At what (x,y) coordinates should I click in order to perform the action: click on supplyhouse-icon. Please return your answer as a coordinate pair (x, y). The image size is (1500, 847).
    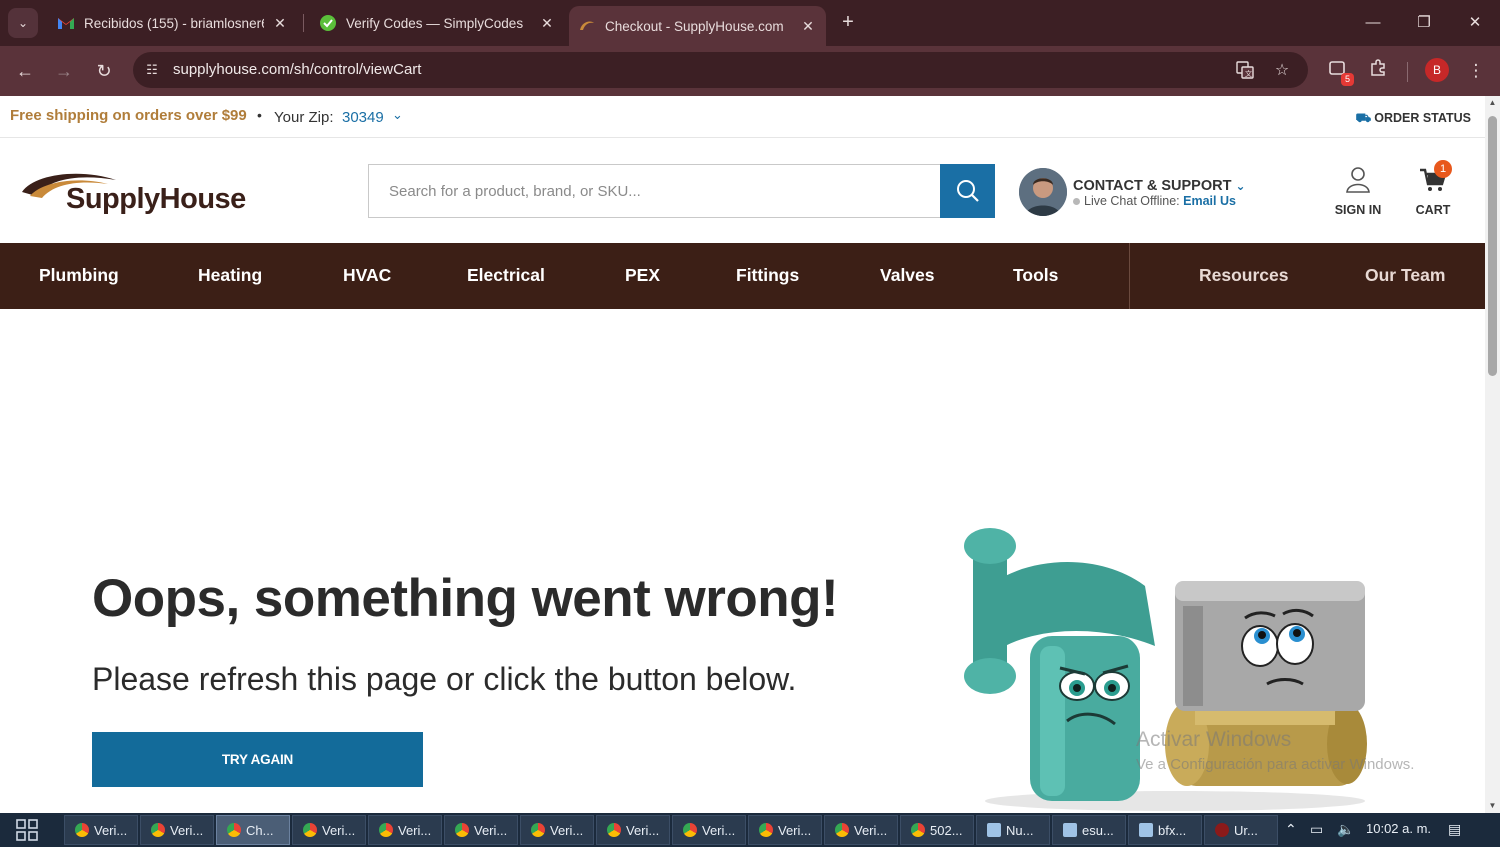
    Looking at the image, I should click on (587, 26).